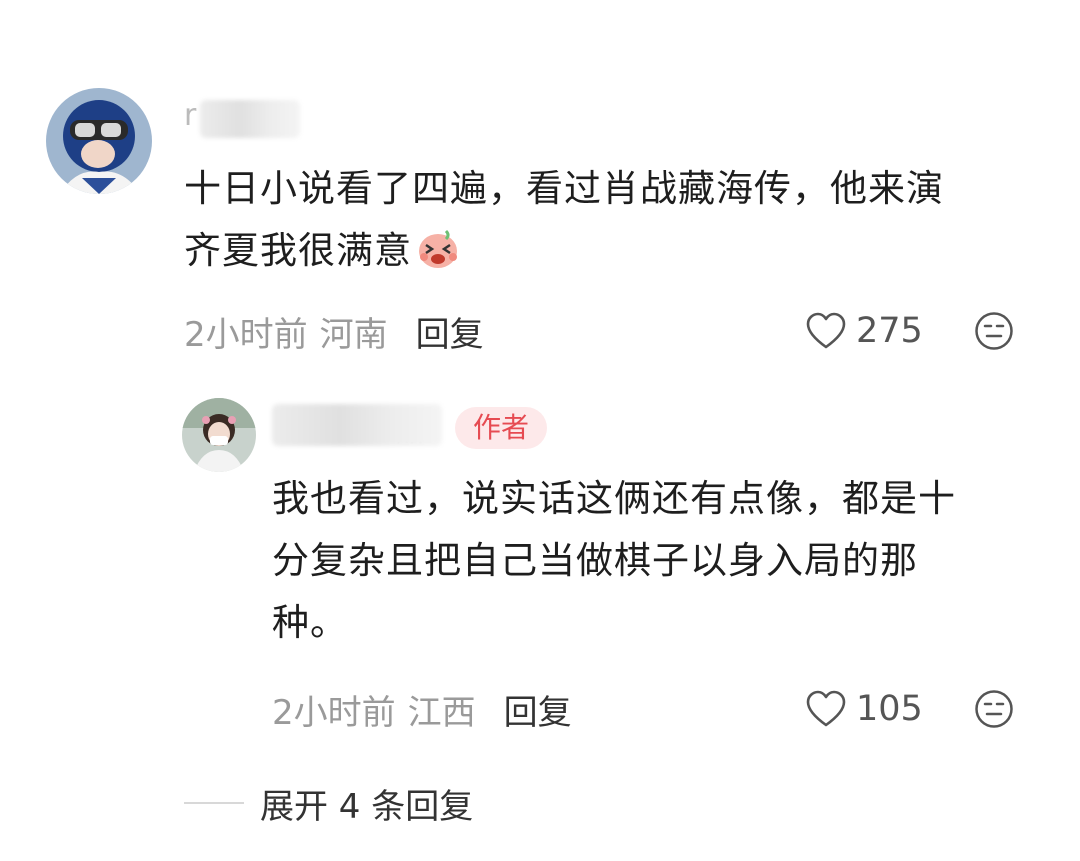 The image size is (1080, 861). I want to click on like-button: 105, so click(864, 709).